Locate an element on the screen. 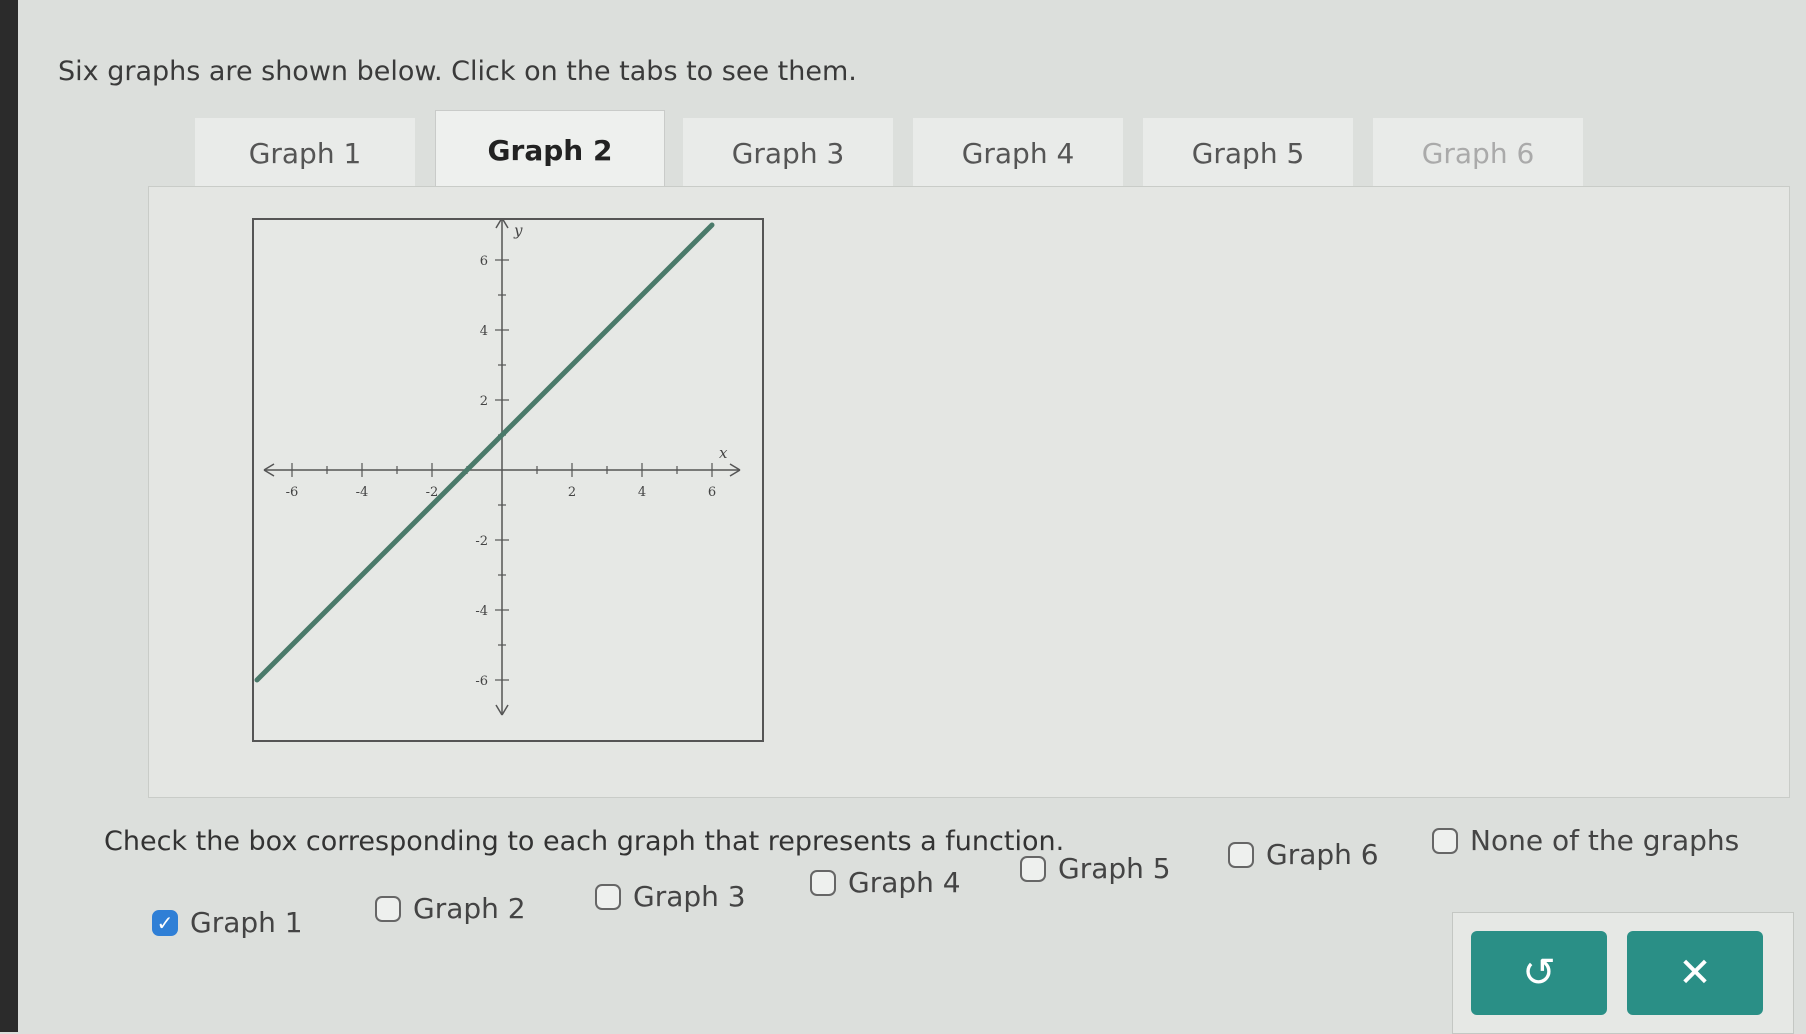 The image size is (1806, 1034). option-label: Graph 6 is located at coordinates (1322, 854).